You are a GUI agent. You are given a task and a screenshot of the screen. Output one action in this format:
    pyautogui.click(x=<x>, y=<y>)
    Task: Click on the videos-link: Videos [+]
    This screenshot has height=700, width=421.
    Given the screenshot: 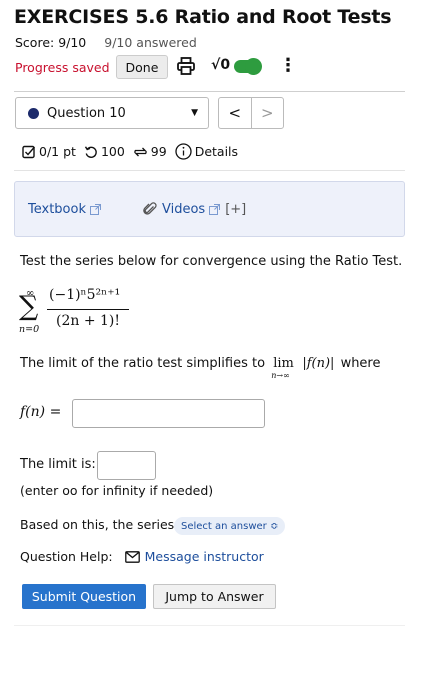 What is the action you would take?
    pyautogui.click(x=194, y=209)
    